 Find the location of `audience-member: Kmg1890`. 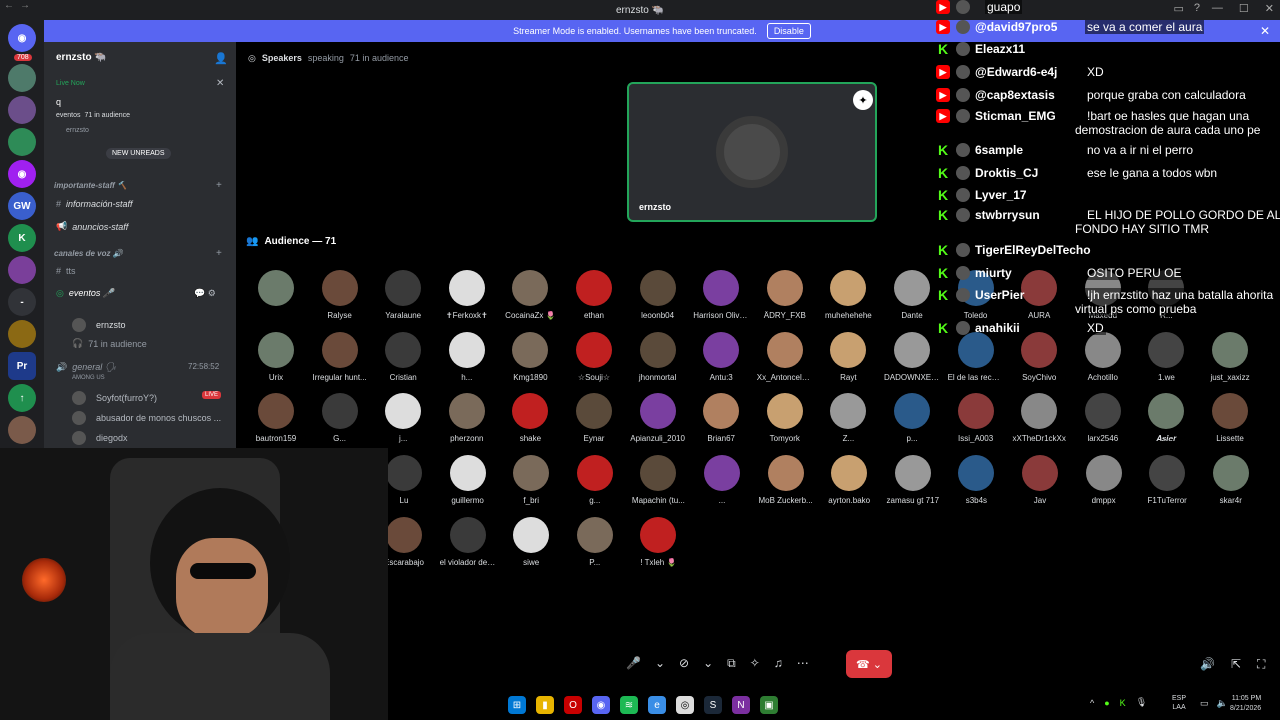

audience-member: Kmg1890 is located at coordinates (530, 357).